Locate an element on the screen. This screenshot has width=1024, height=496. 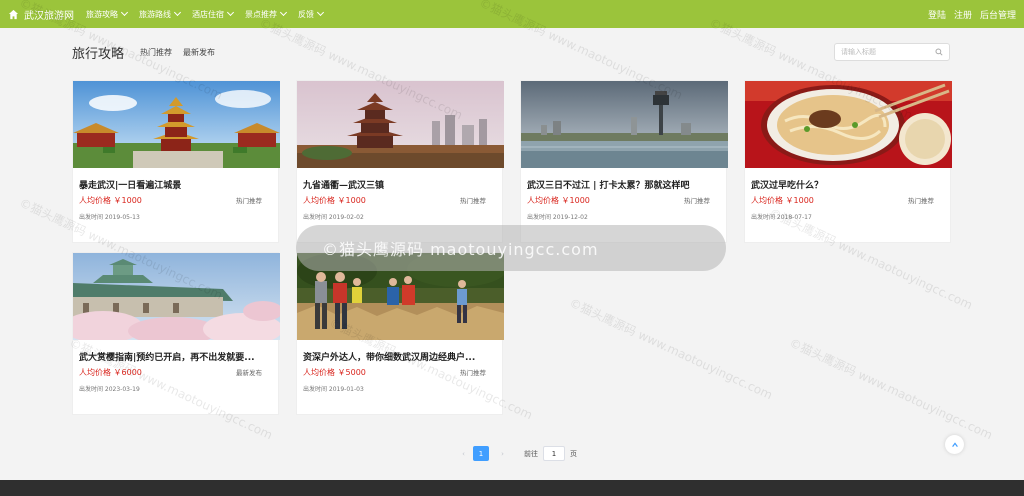
goto-page-input is located at coordinates (554, 453).